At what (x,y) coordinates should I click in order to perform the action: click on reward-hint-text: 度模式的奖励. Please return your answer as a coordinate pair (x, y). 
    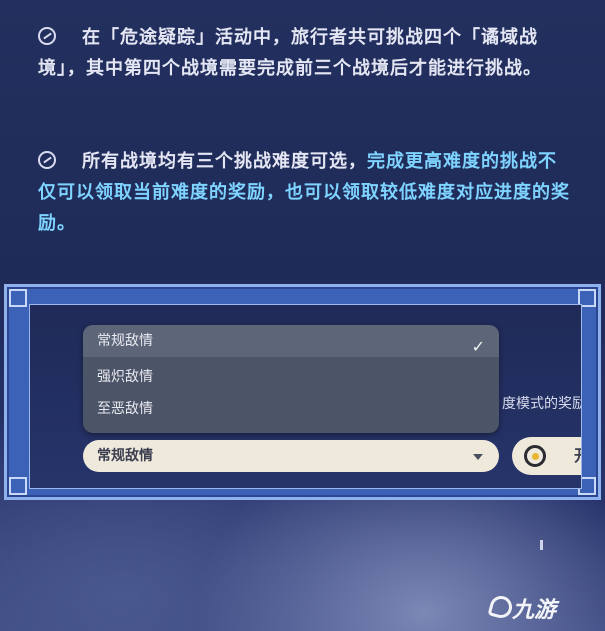
    Looking at the image, I should click on (542, 404).